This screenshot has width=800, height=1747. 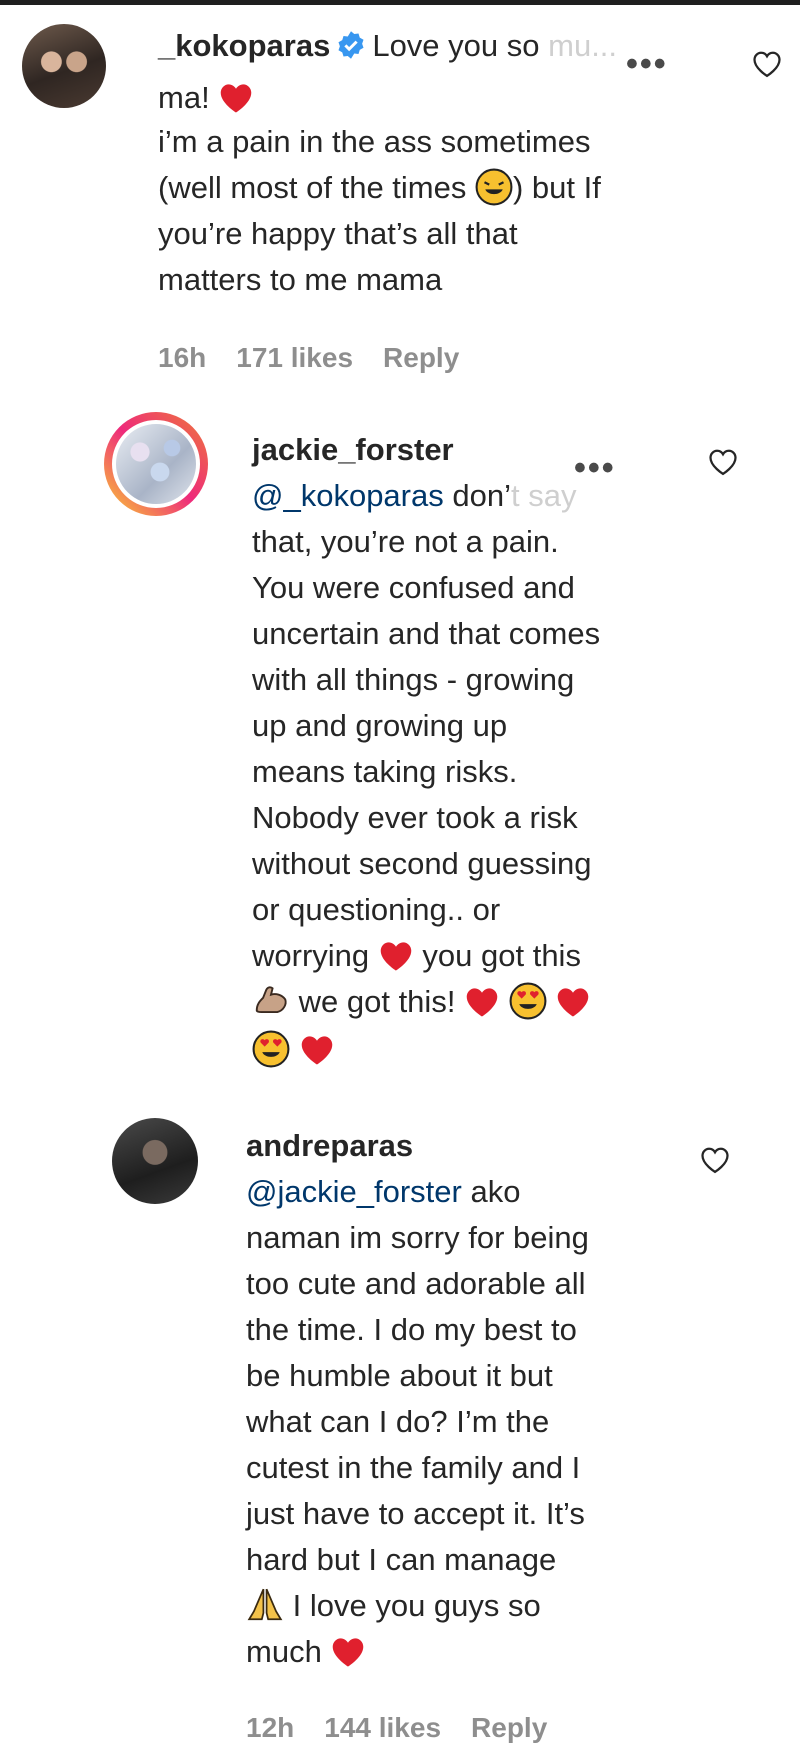 I want to click on comment-line: we got this!, so click(x=421, y=1002).